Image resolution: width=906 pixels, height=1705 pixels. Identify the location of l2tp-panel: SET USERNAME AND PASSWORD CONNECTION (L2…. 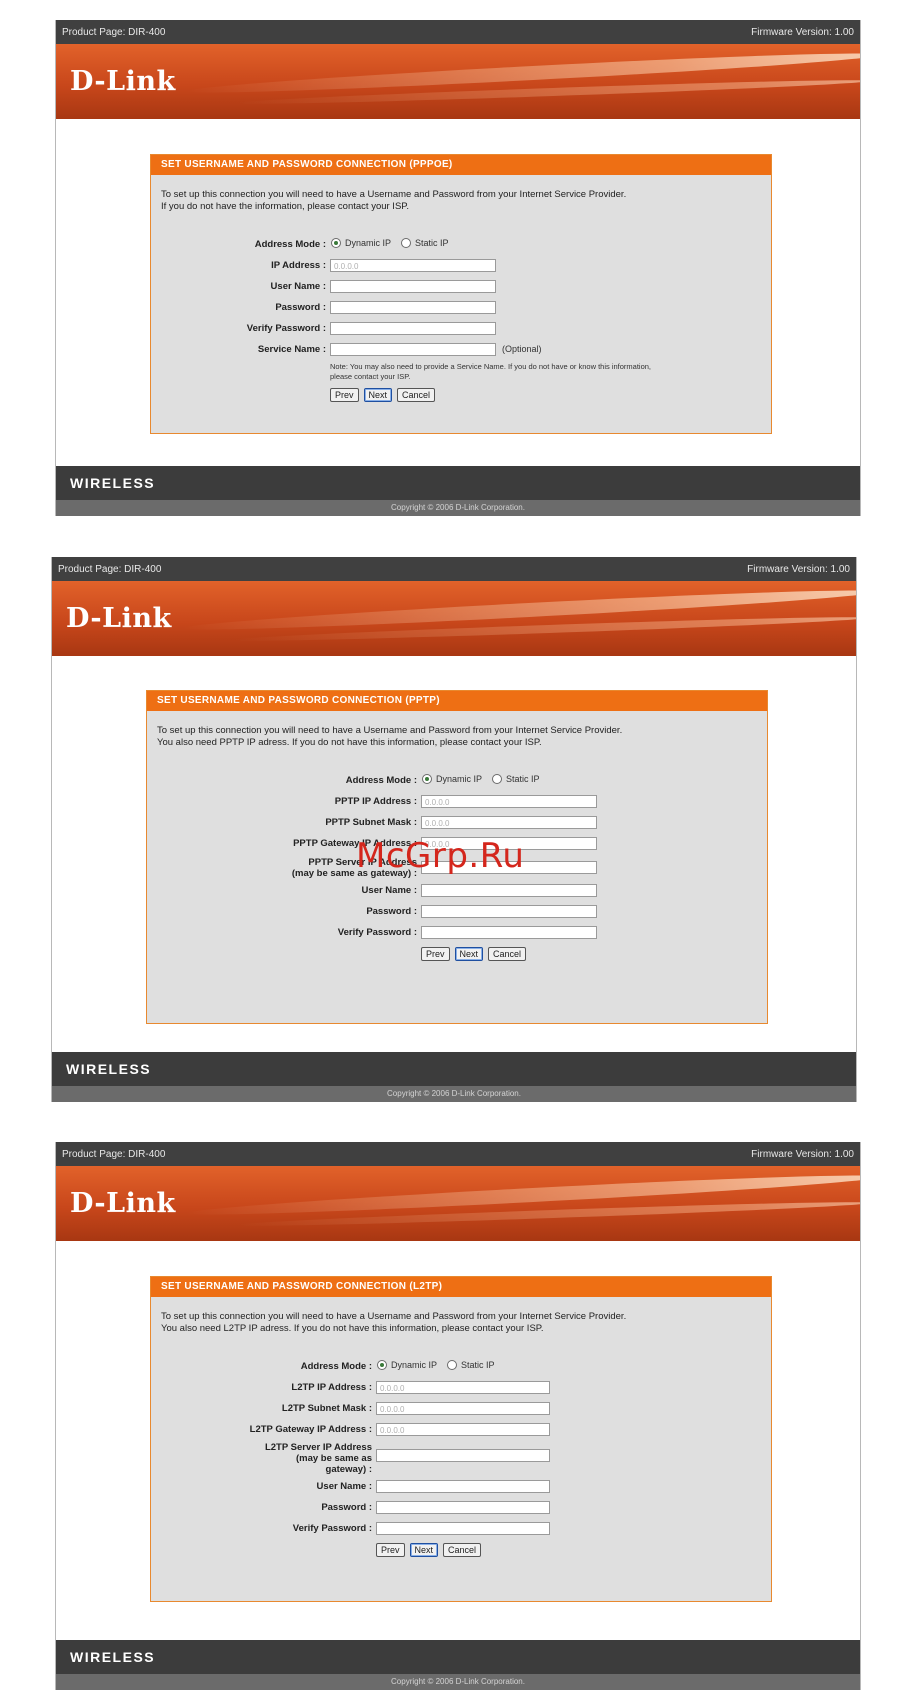
(461, 1439).